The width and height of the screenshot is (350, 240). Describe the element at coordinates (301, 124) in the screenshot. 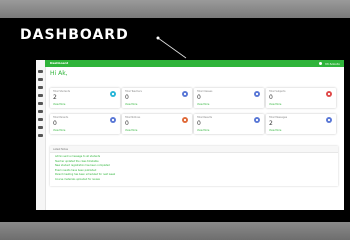

I see `stat-card: Total Messages 2 View More` at that location.